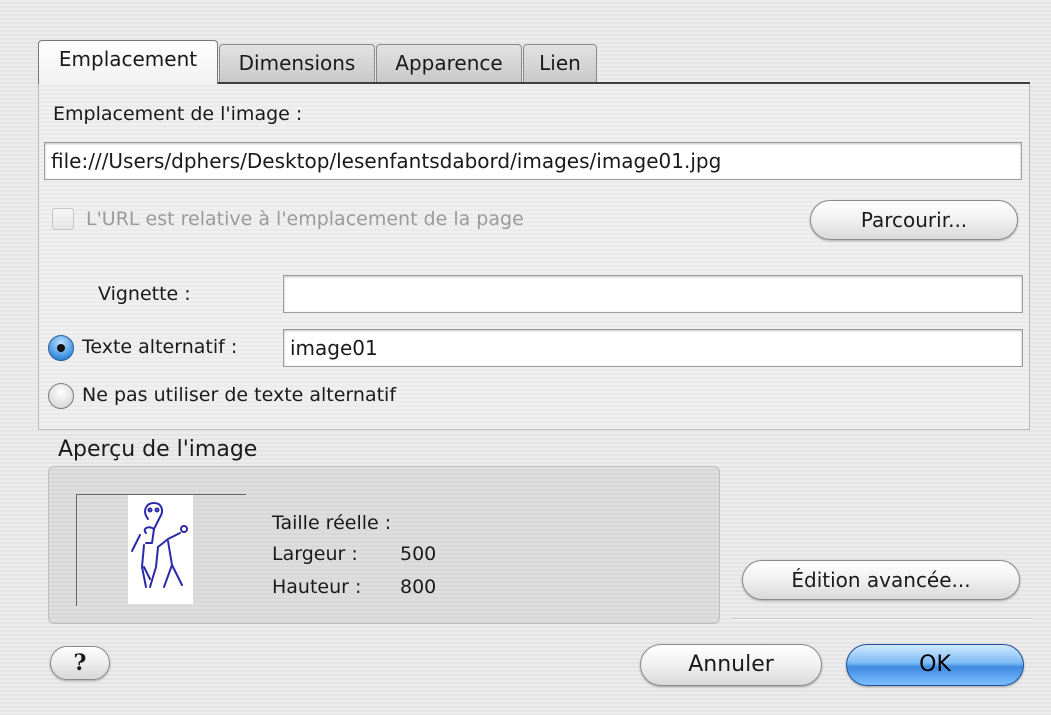 The width and height of the screenshot is (1051, 715). What do you see at coordinates (158, 449) in the screenshot?
I see `preview-heading: Aperçu de l'image` at bounding box center [158, 449].